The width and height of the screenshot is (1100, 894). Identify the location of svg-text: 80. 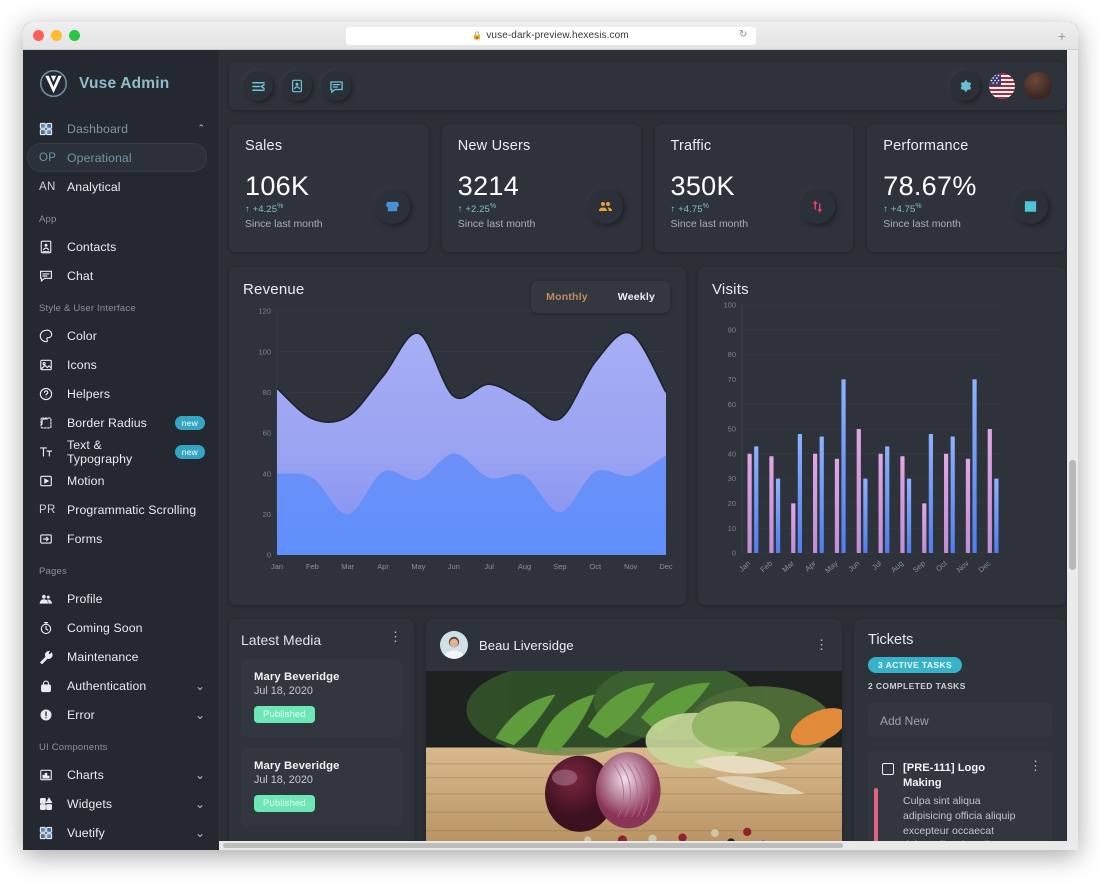
(267, 392).